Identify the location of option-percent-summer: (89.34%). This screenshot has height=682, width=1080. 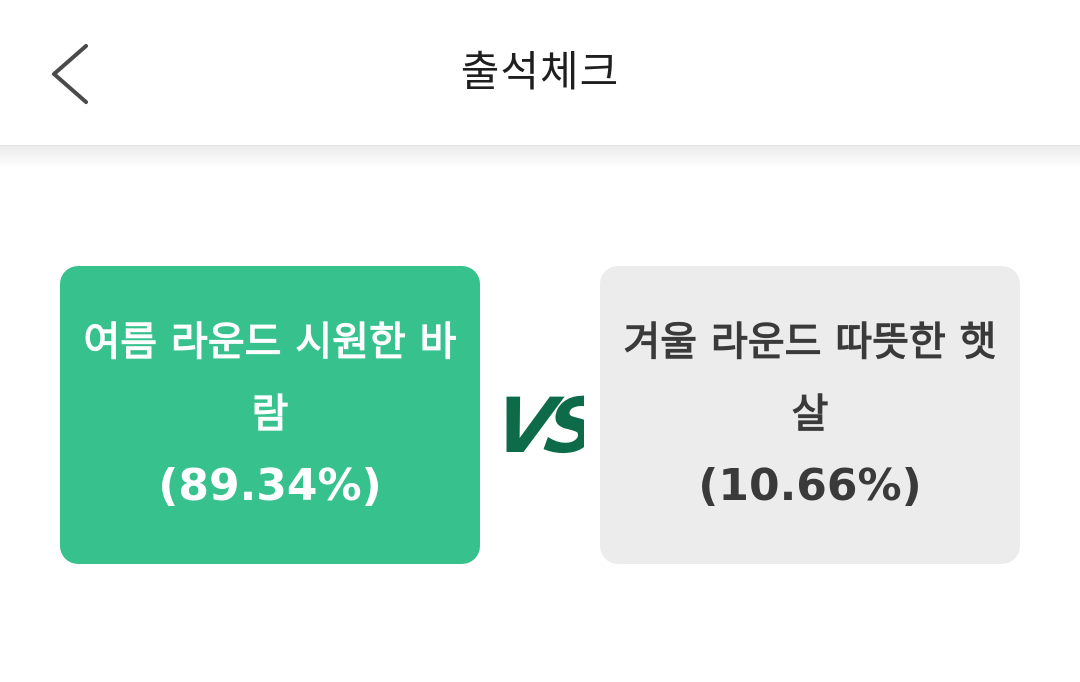
(270, 485).